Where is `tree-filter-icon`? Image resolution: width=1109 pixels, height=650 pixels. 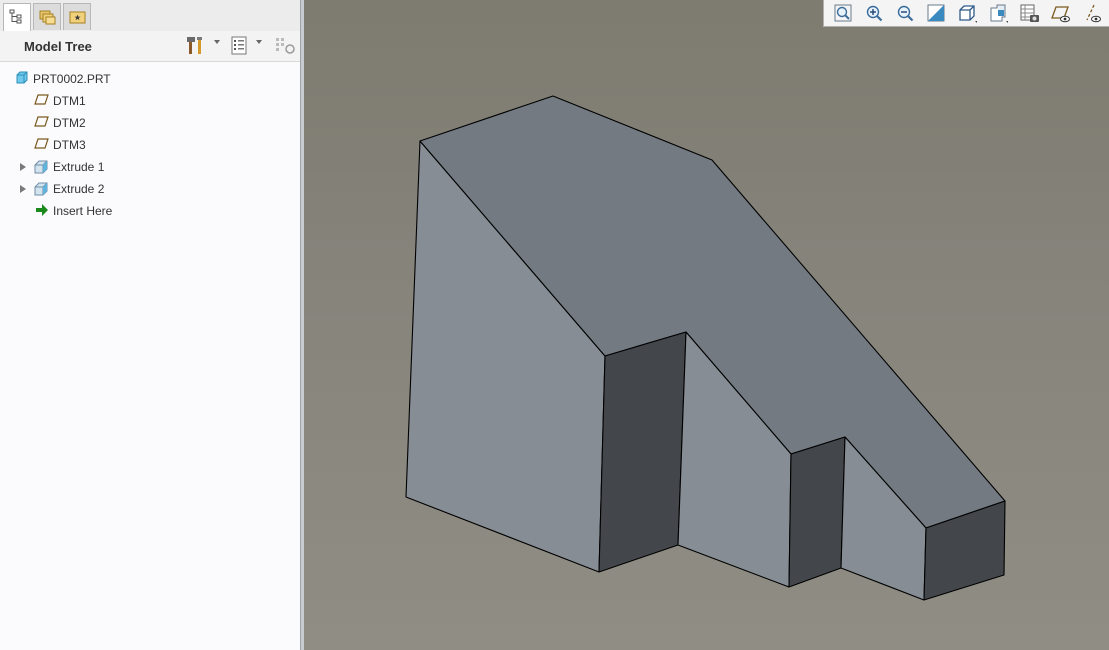
tree-filter-icon is located at coordinates (285, 46).